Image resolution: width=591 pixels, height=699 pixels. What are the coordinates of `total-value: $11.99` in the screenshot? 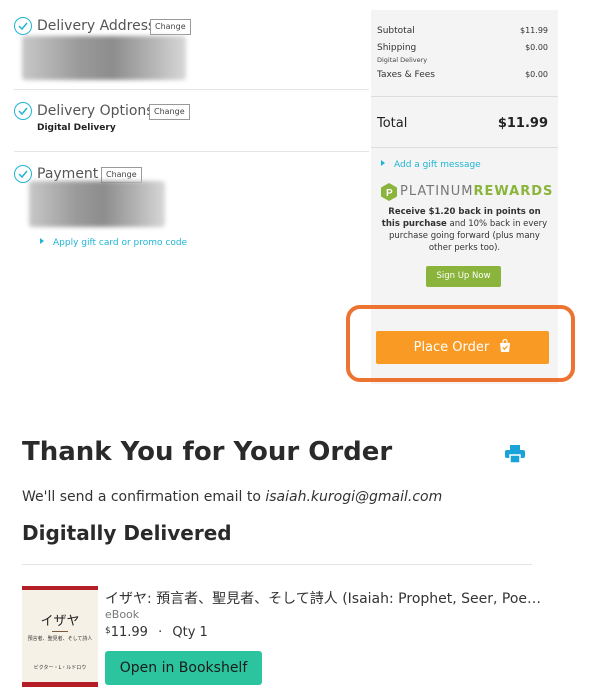 It's located at (522, 123).